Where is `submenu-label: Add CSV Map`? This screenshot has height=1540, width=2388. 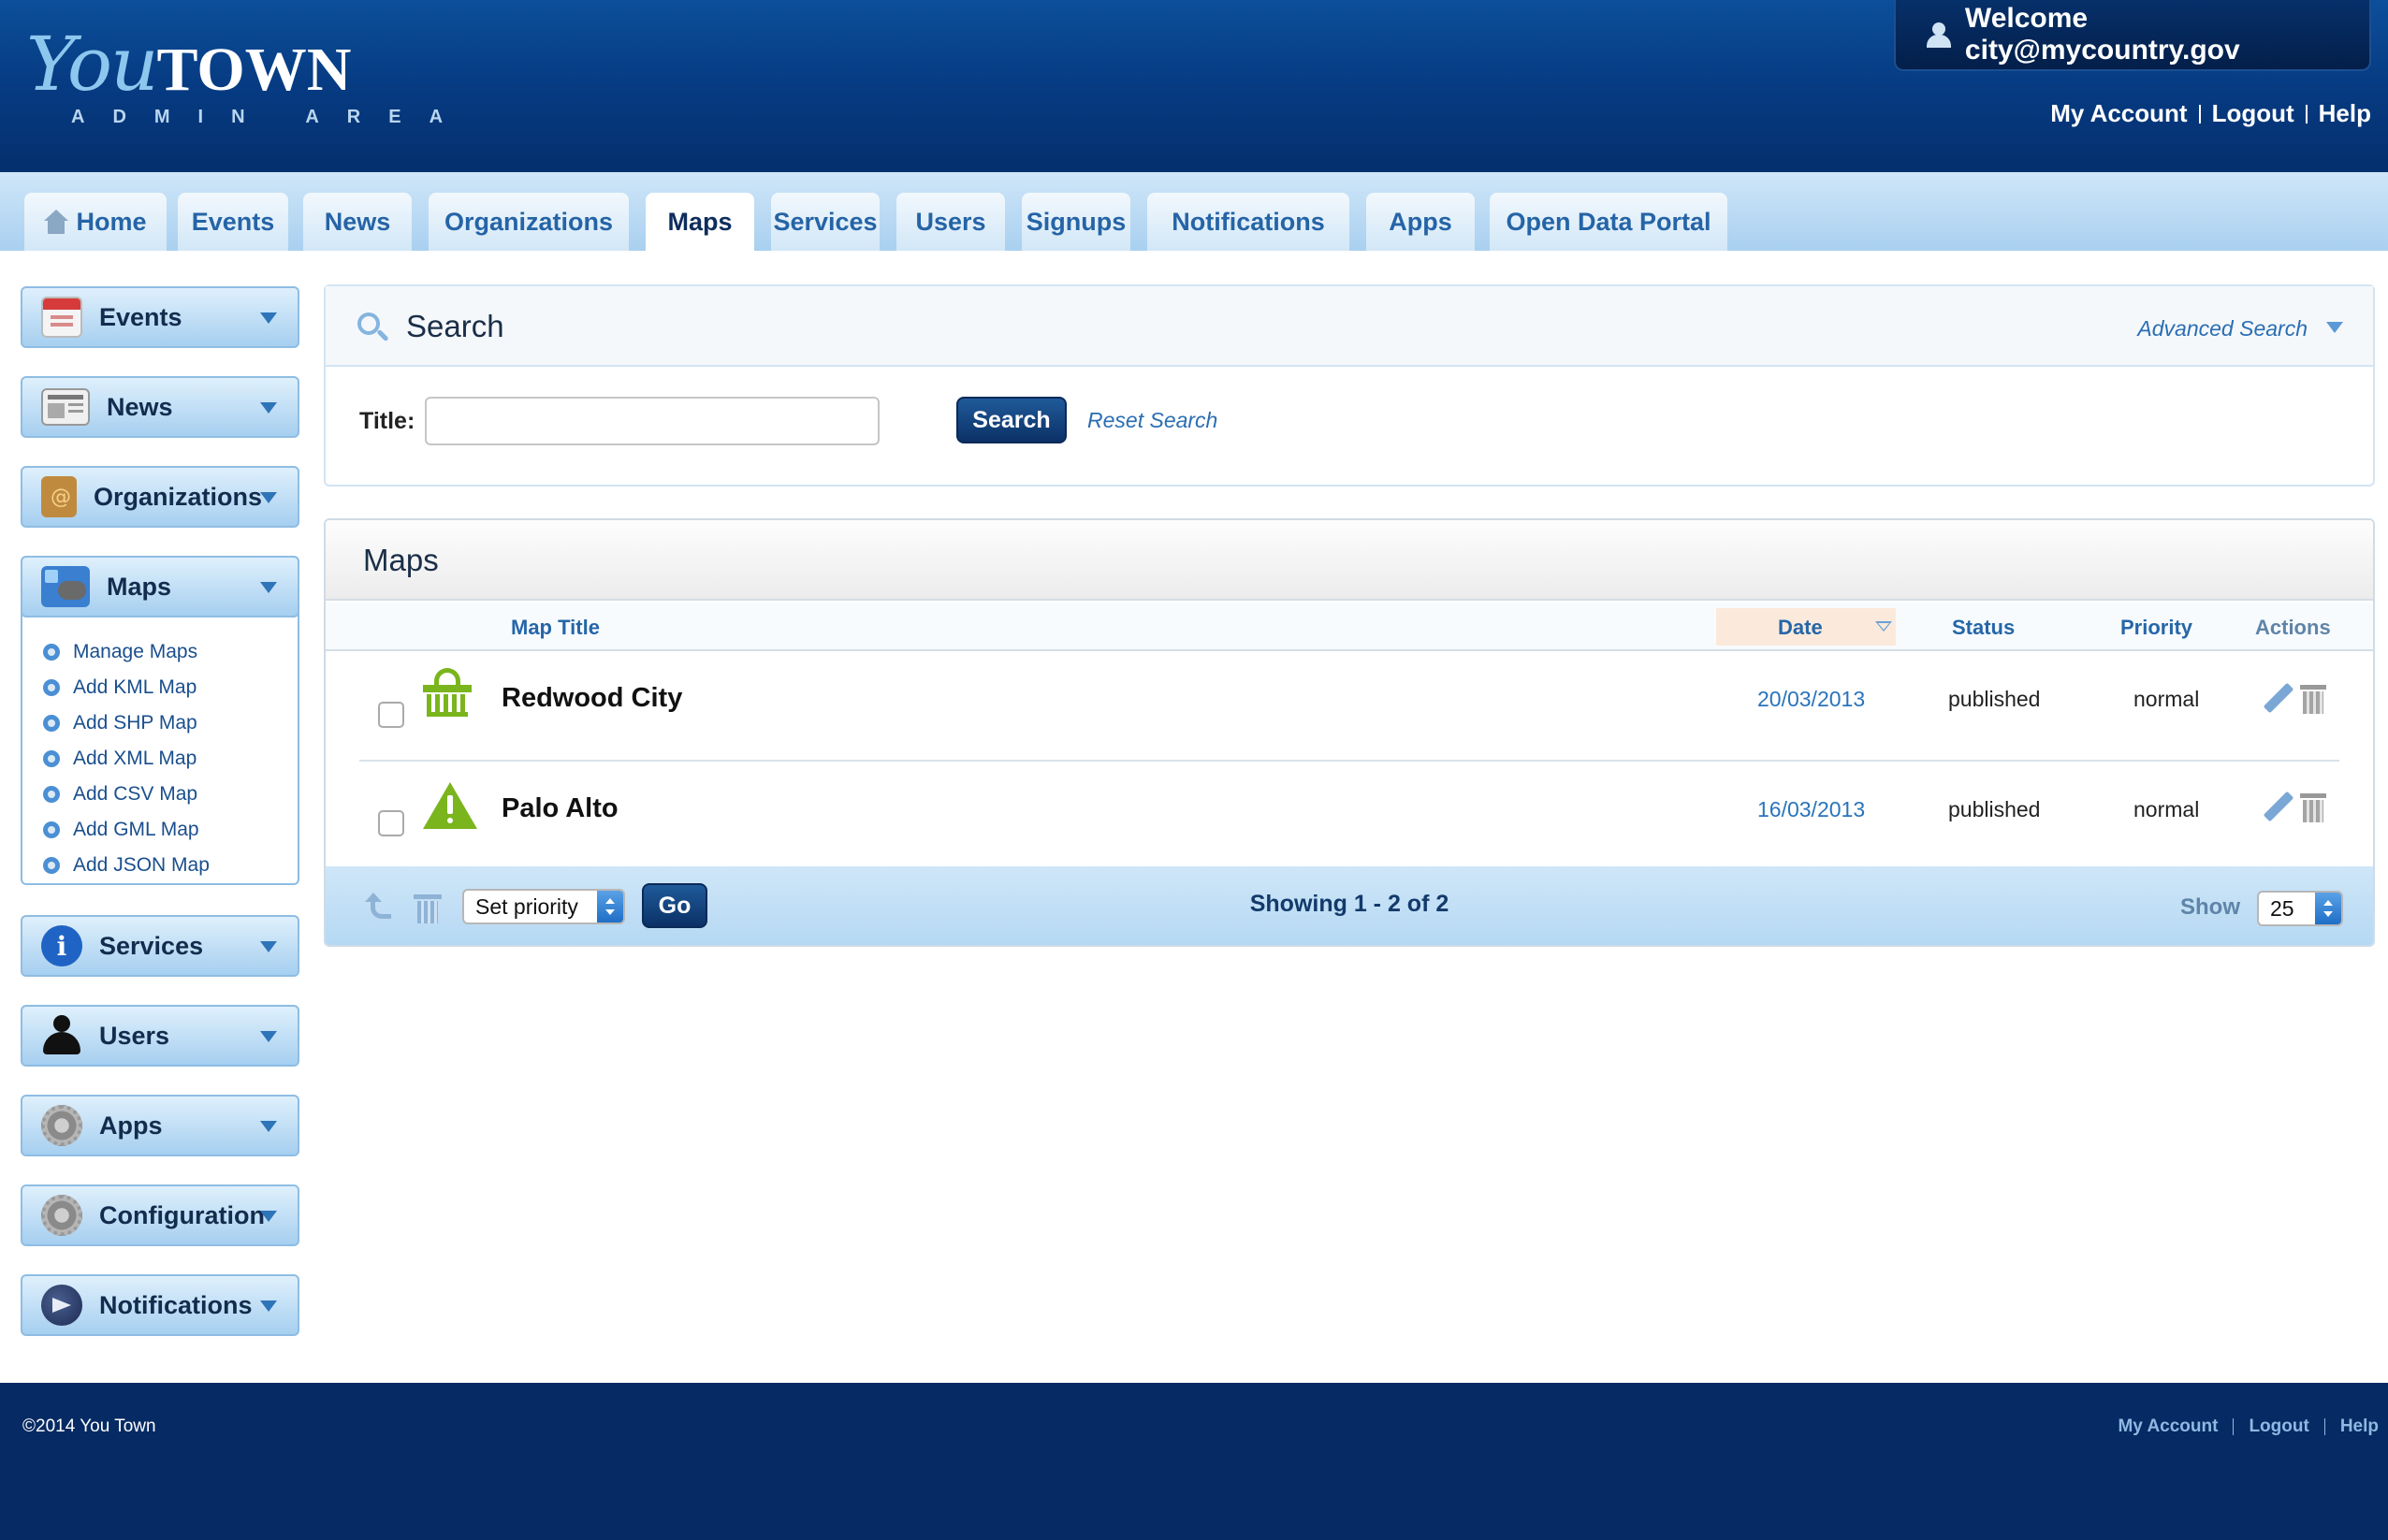
submenu-label: Add CSV Map is located at coordinates (136, 794).